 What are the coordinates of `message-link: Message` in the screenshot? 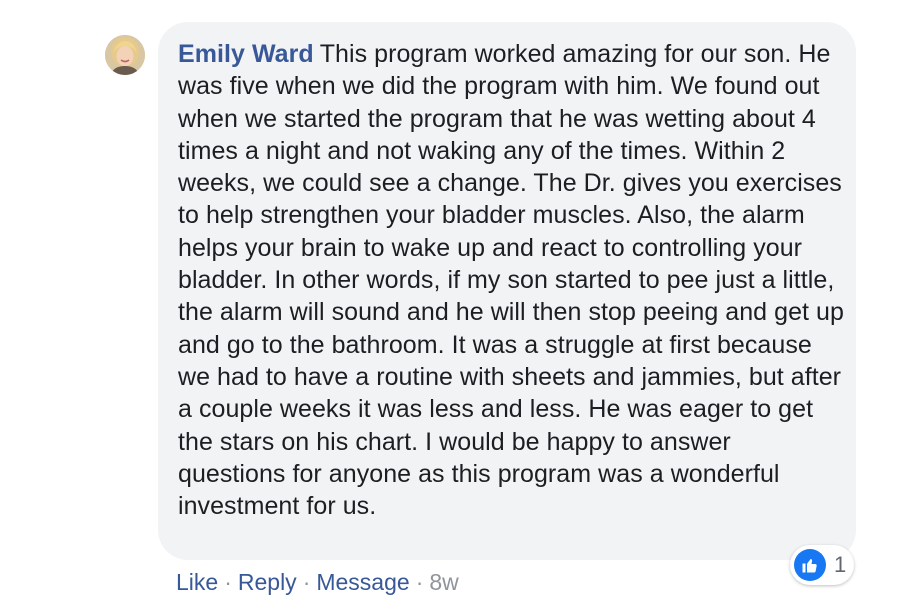 It's located at (362, 582).